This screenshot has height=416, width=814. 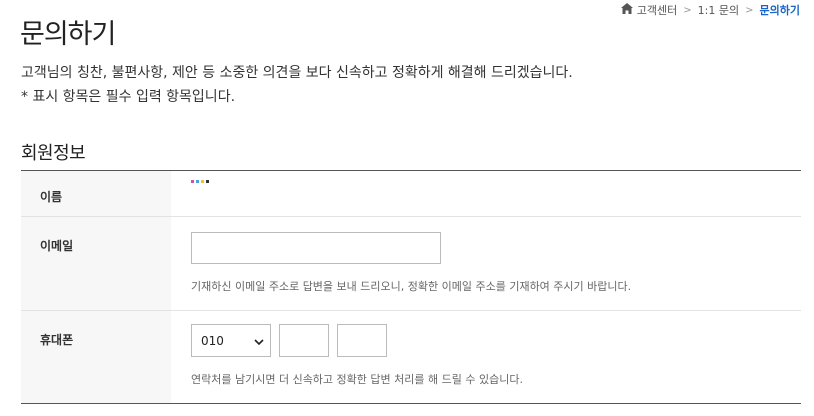 I want to click on page-title: 문의하기, so click(x=68, y=34).